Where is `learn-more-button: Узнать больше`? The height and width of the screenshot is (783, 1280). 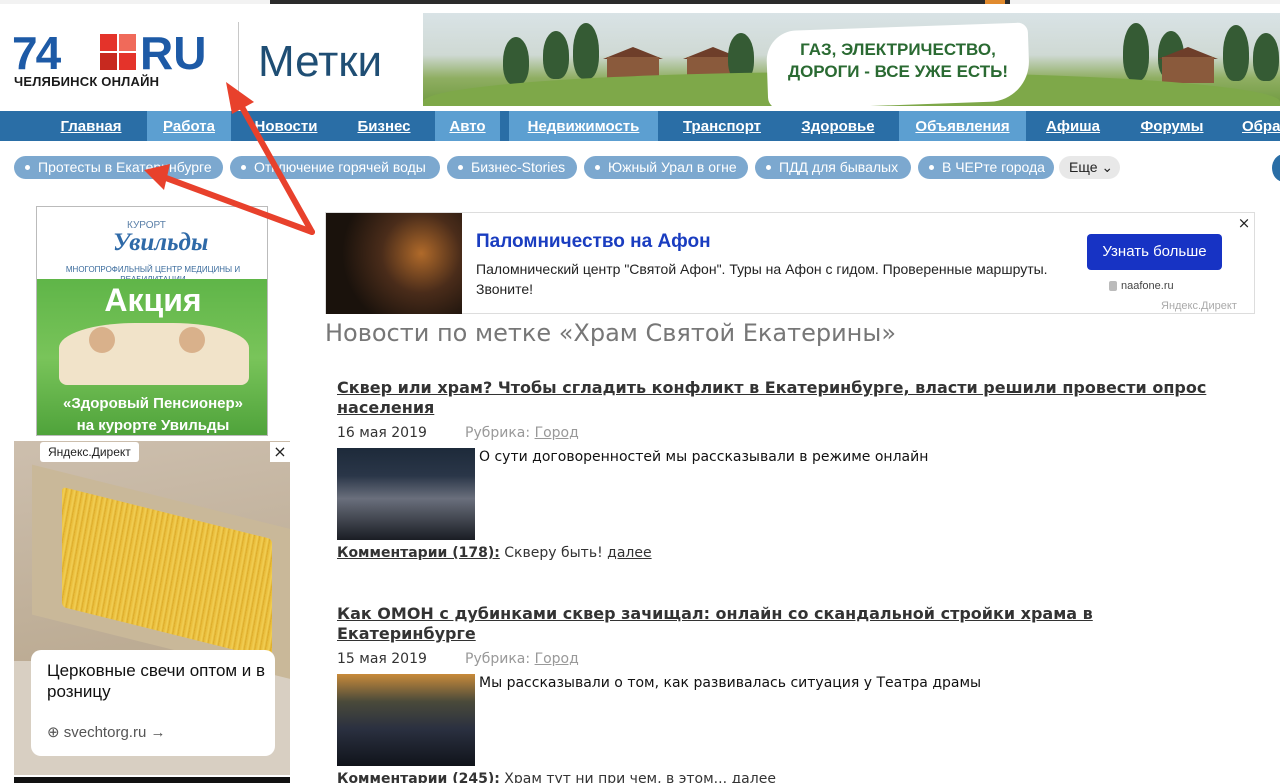 learn-more-button: Узнать больше is located at coordinates (1154, 252).